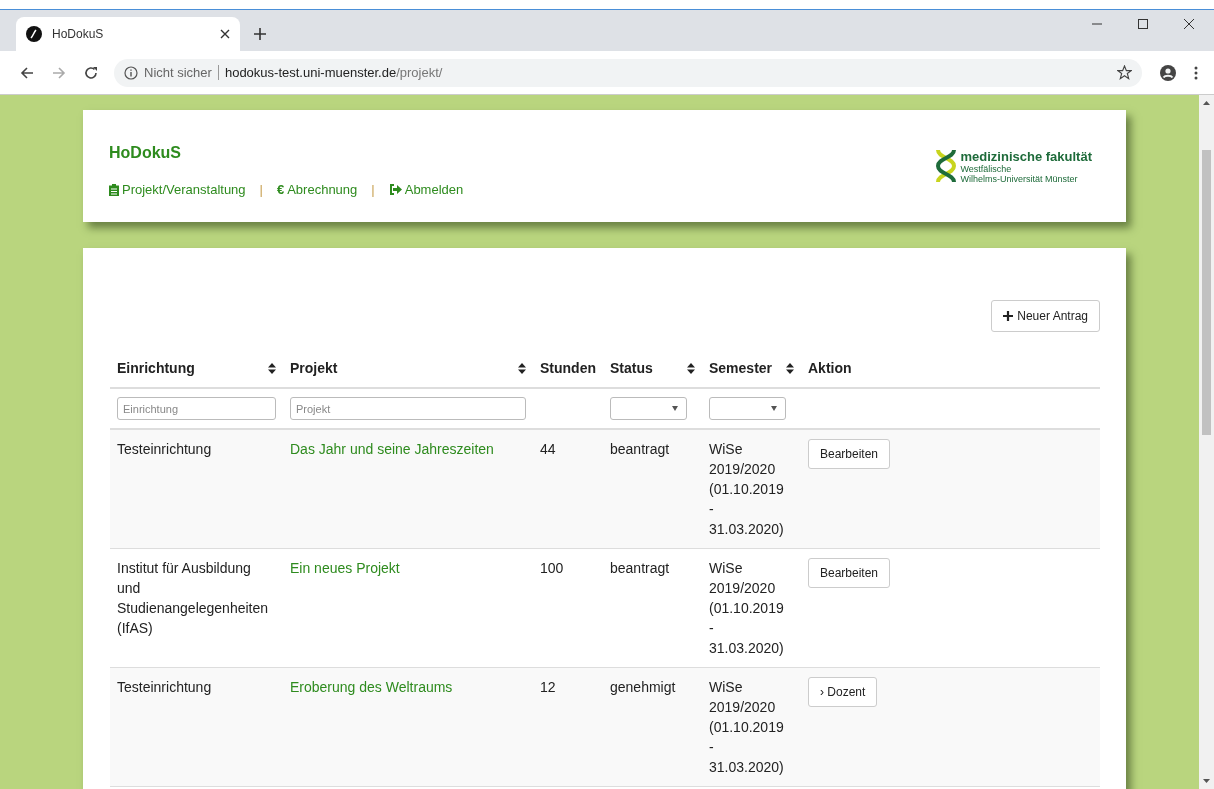 Image resolution: width=1214 pixels, height=789 pixels. I want to click on reload-icon, so click(91, 72).